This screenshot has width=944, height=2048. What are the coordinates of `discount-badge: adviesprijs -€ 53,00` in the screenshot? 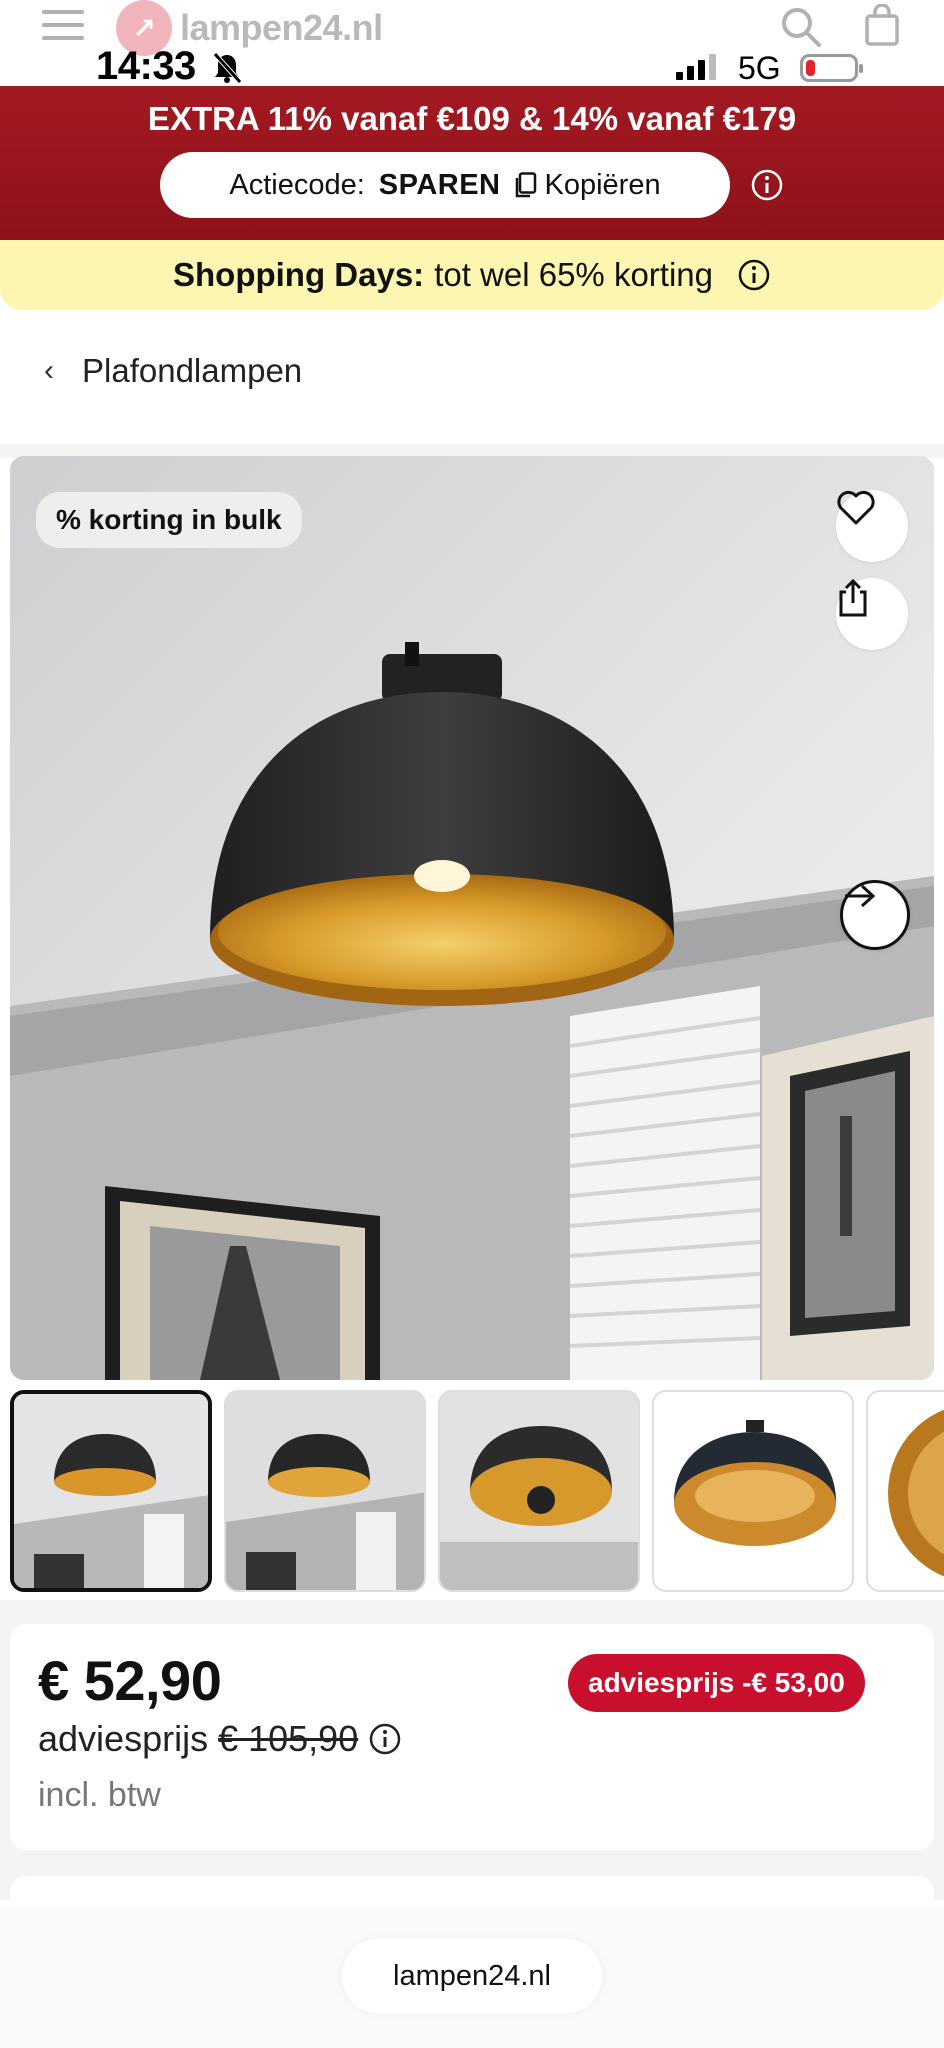 It's located at (716, 1683).